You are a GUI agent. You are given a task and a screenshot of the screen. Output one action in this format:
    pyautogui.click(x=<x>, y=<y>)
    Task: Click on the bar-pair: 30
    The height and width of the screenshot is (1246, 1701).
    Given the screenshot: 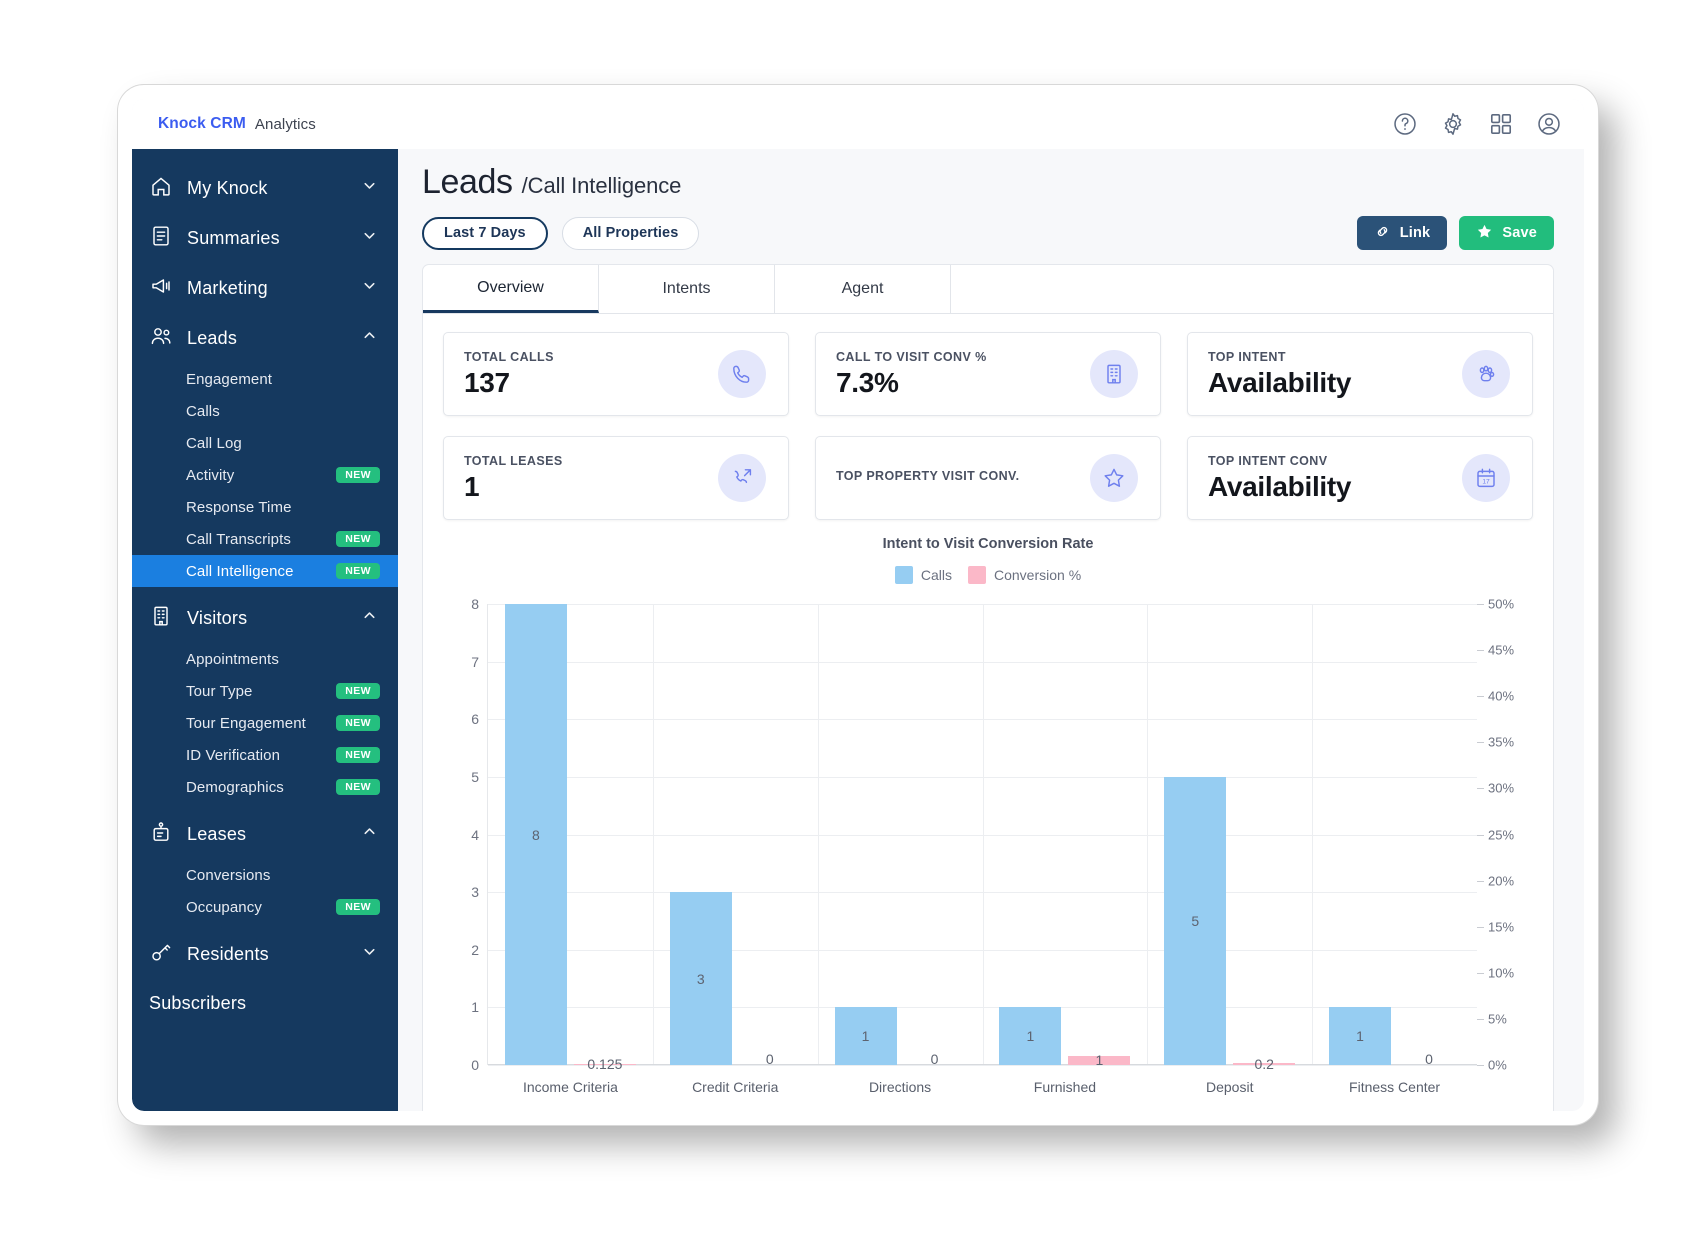 What is the action you would take?
    pyautogui.click(x=735, y=835)
    